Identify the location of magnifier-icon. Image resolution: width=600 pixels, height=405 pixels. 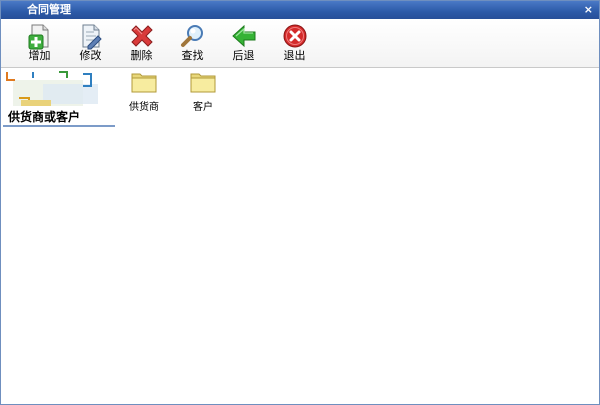
(191, 36).